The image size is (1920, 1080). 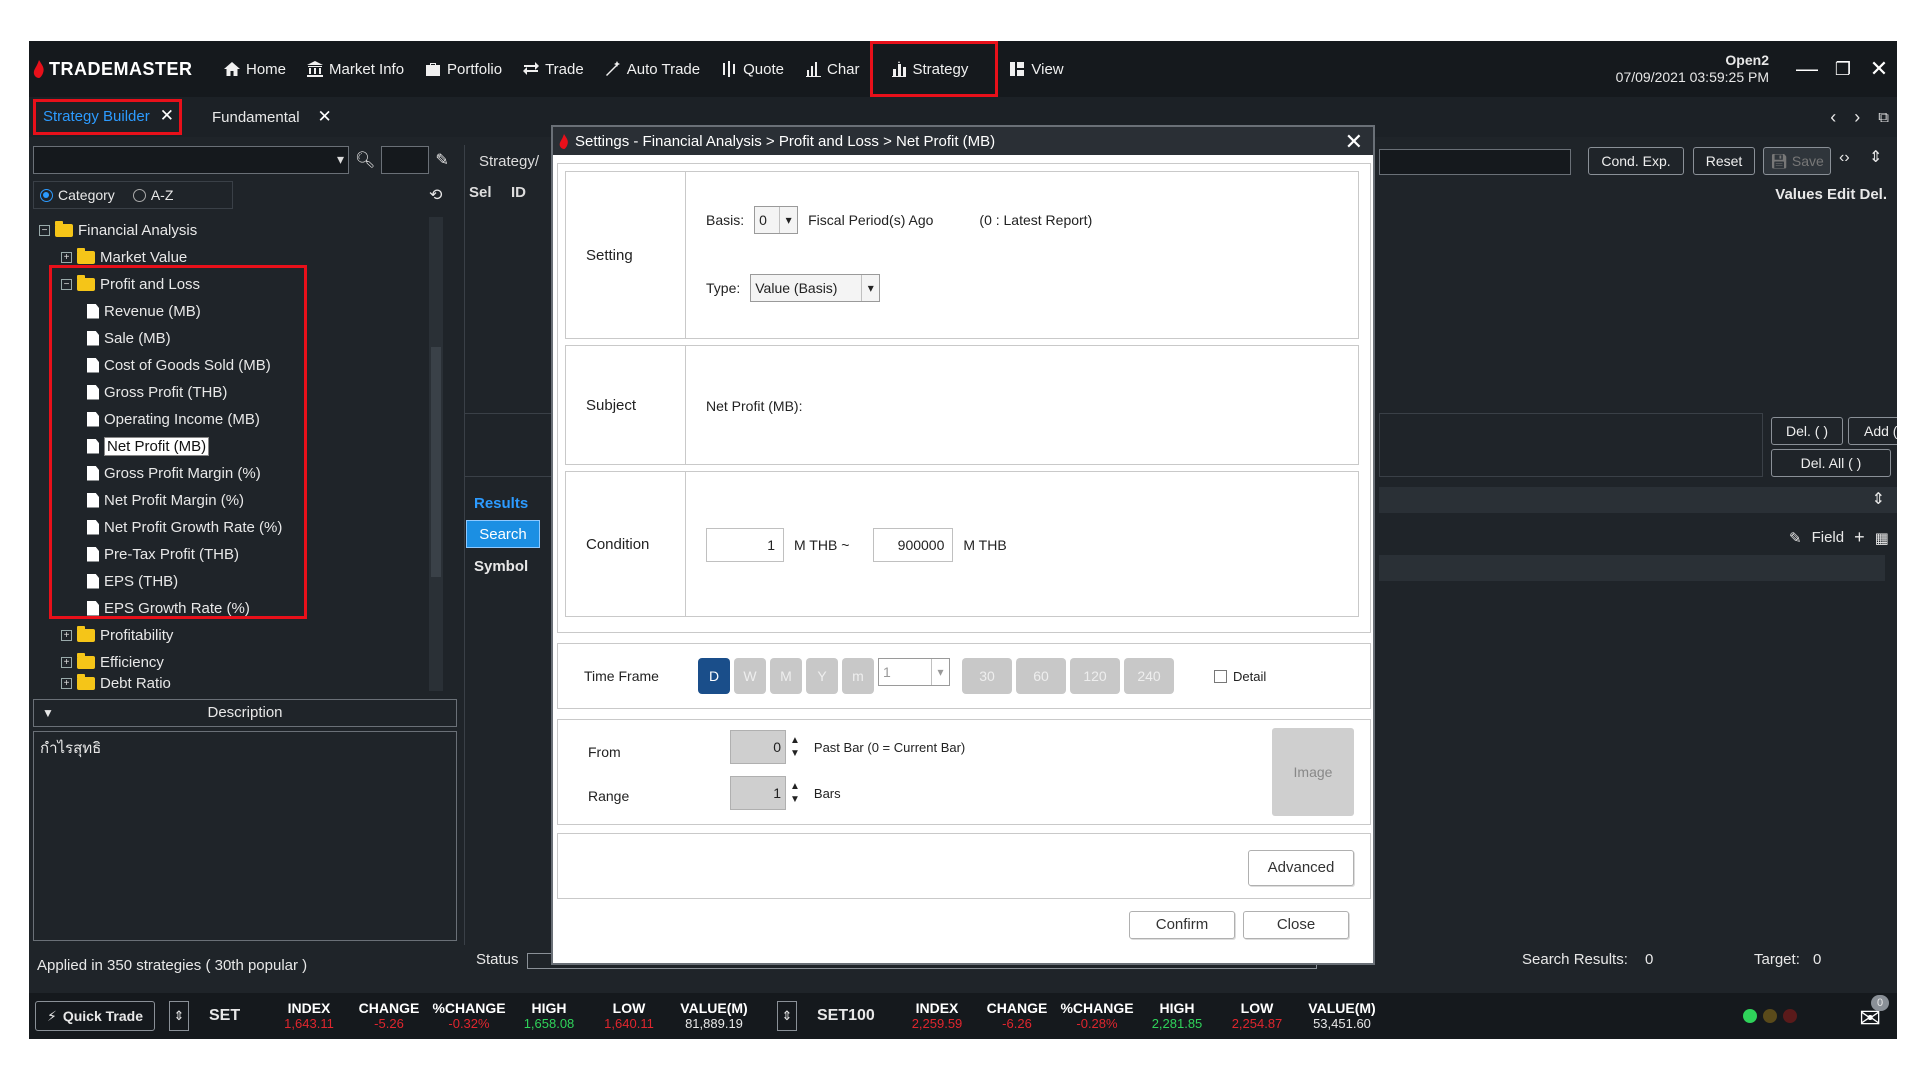 What do you see at coordinates (1296, 925) in the screenshot?
I see `close-button: Close` at bounding box center [1296, 925].